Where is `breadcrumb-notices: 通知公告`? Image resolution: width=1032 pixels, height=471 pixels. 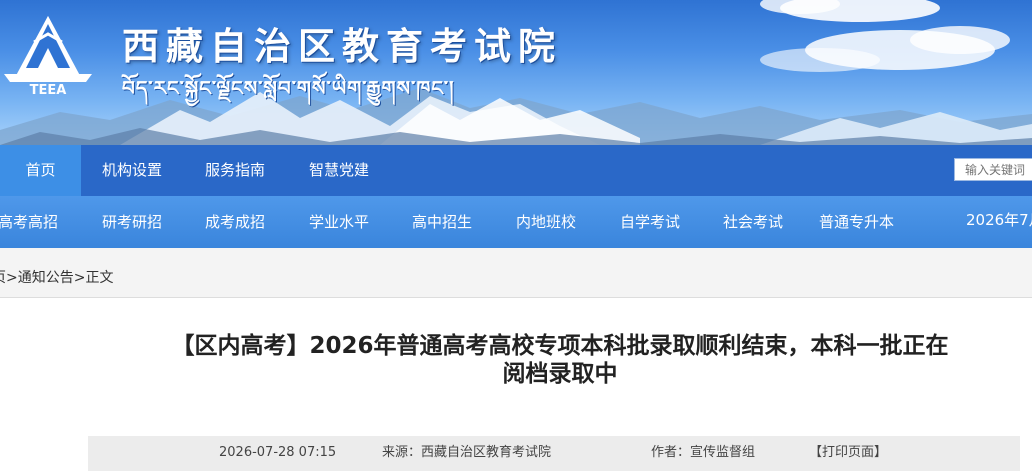 breadcrumb-notices: 通知公告 is located at coordinates (46, 278).